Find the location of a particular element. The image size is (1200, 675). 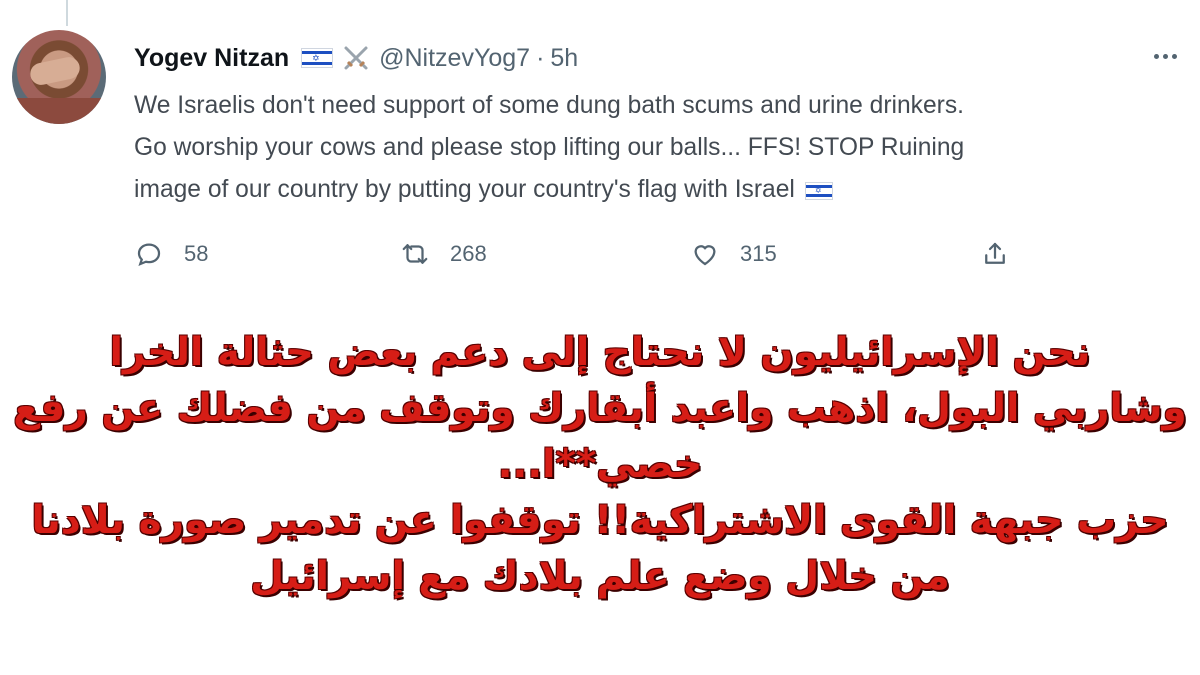

tweet-header: Yogev Nitzan ✡ @NitzevYog7 · 5h is located at coordinates (356, 58).